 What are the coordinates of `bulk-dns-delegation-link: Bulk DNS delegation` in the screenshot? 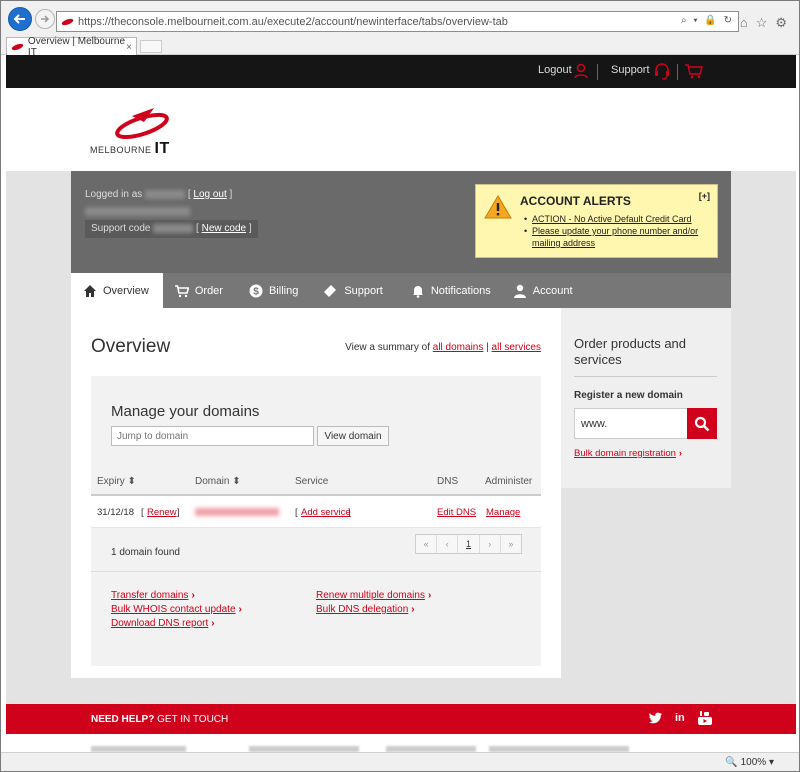 It's located at (365, 609).